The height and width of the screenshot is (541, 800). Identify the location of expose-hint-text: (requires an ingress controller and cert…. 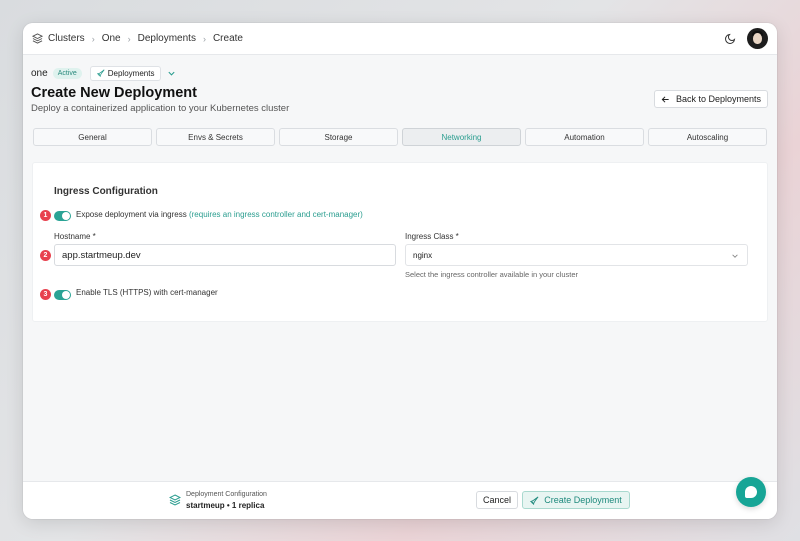
(275, 214).